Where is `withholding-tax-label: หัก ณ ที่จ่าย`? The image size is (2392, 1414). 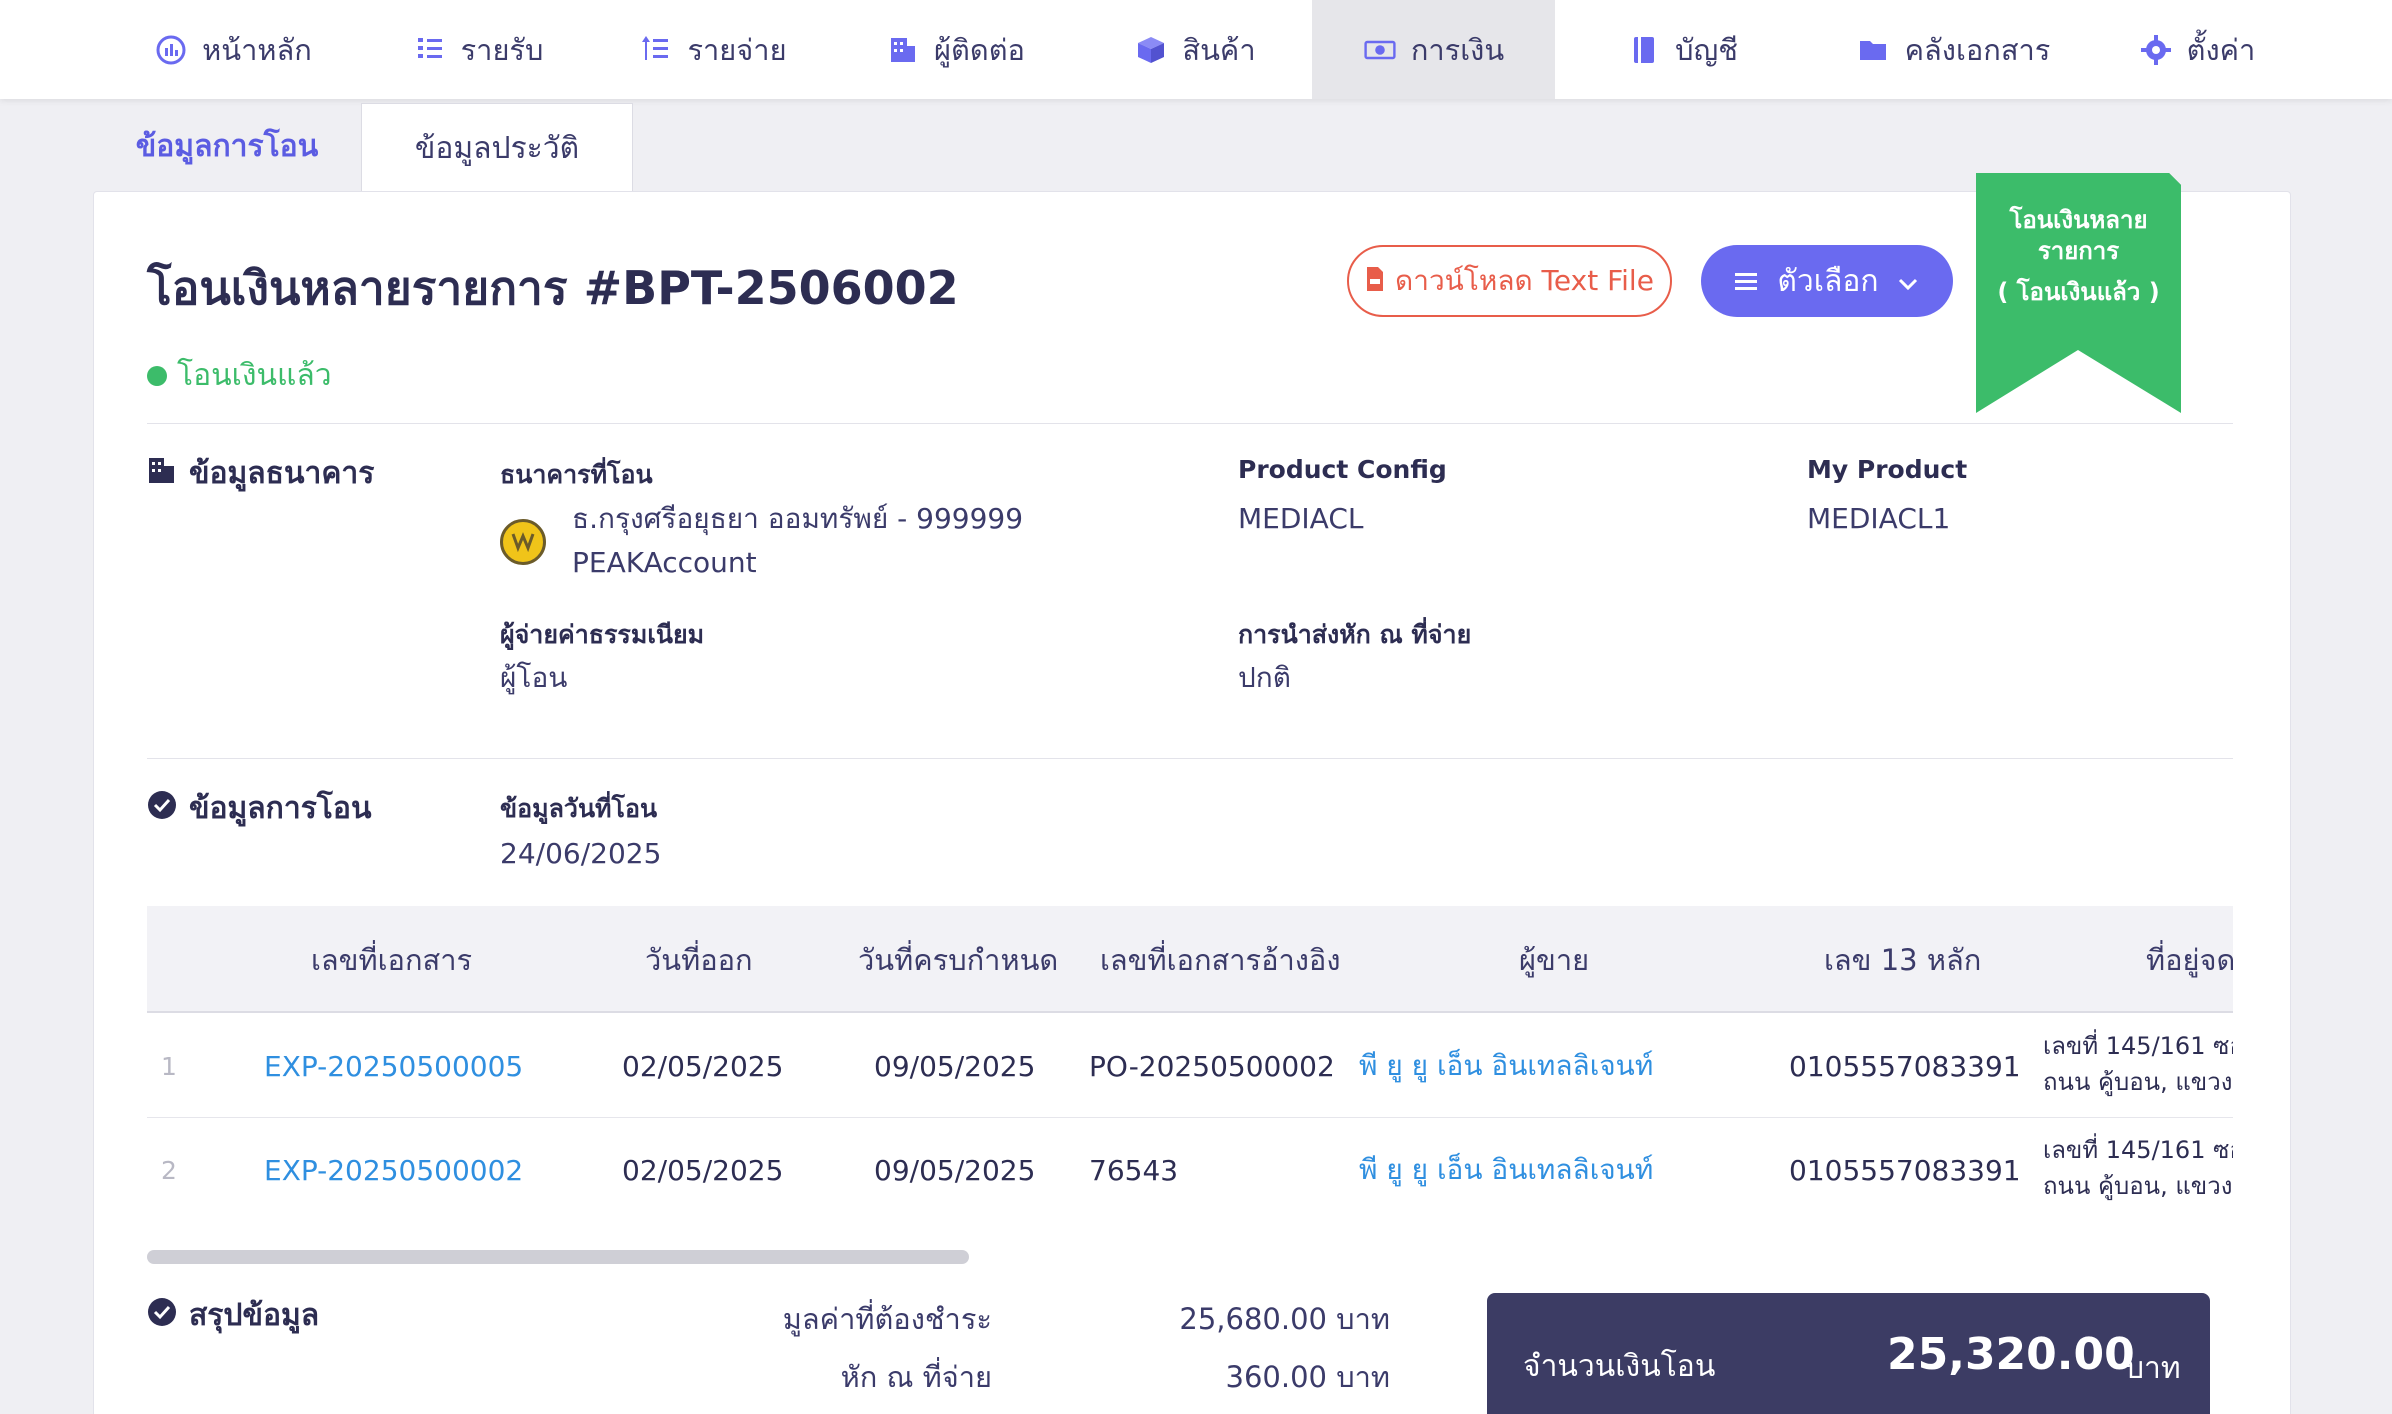
withholding-tax-label: หัก ณ ที่จ่าย is located at coordinates (916, 1377).